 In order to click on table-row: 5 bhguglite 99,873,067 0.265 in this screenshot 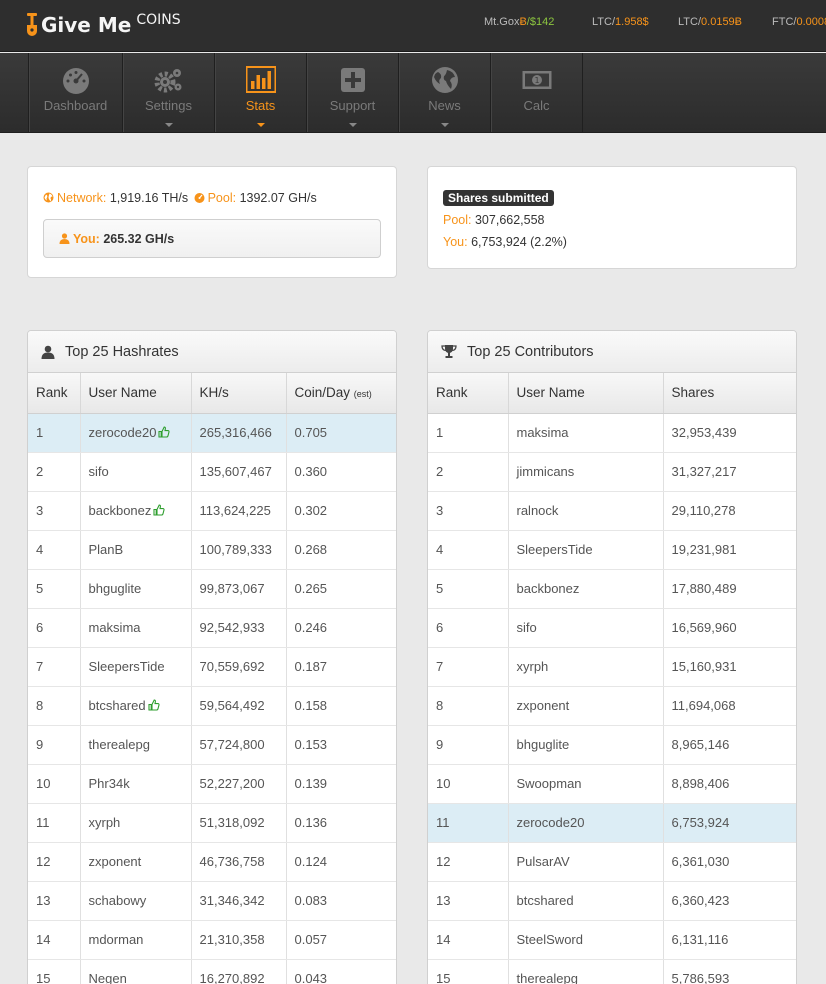, I will do `click(212, 589)`.